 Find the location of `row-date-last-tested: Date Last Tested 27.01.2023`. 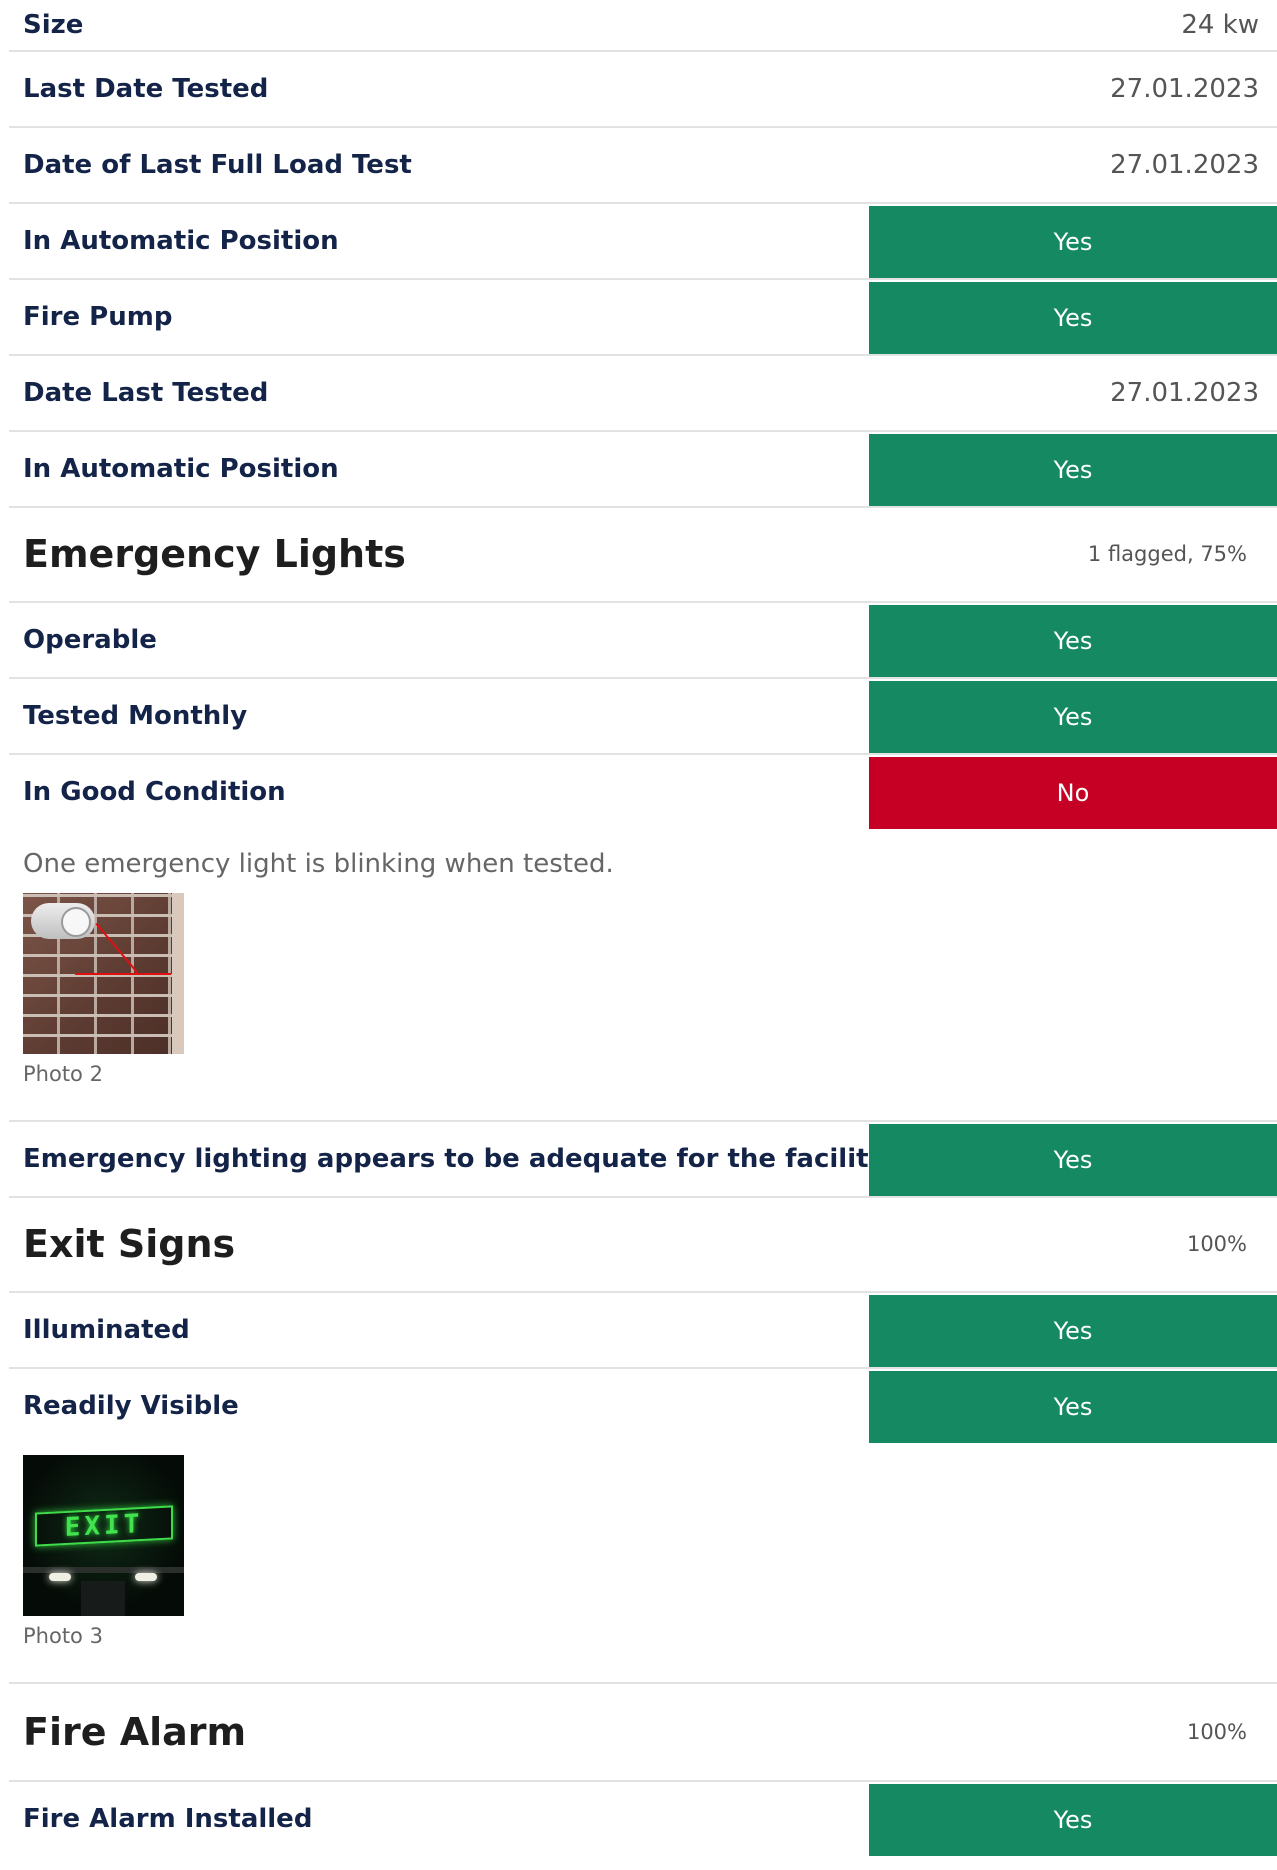

row-date-last-tested: Date Last Tested 27.01.2023 is located at coordinates (643, 394).